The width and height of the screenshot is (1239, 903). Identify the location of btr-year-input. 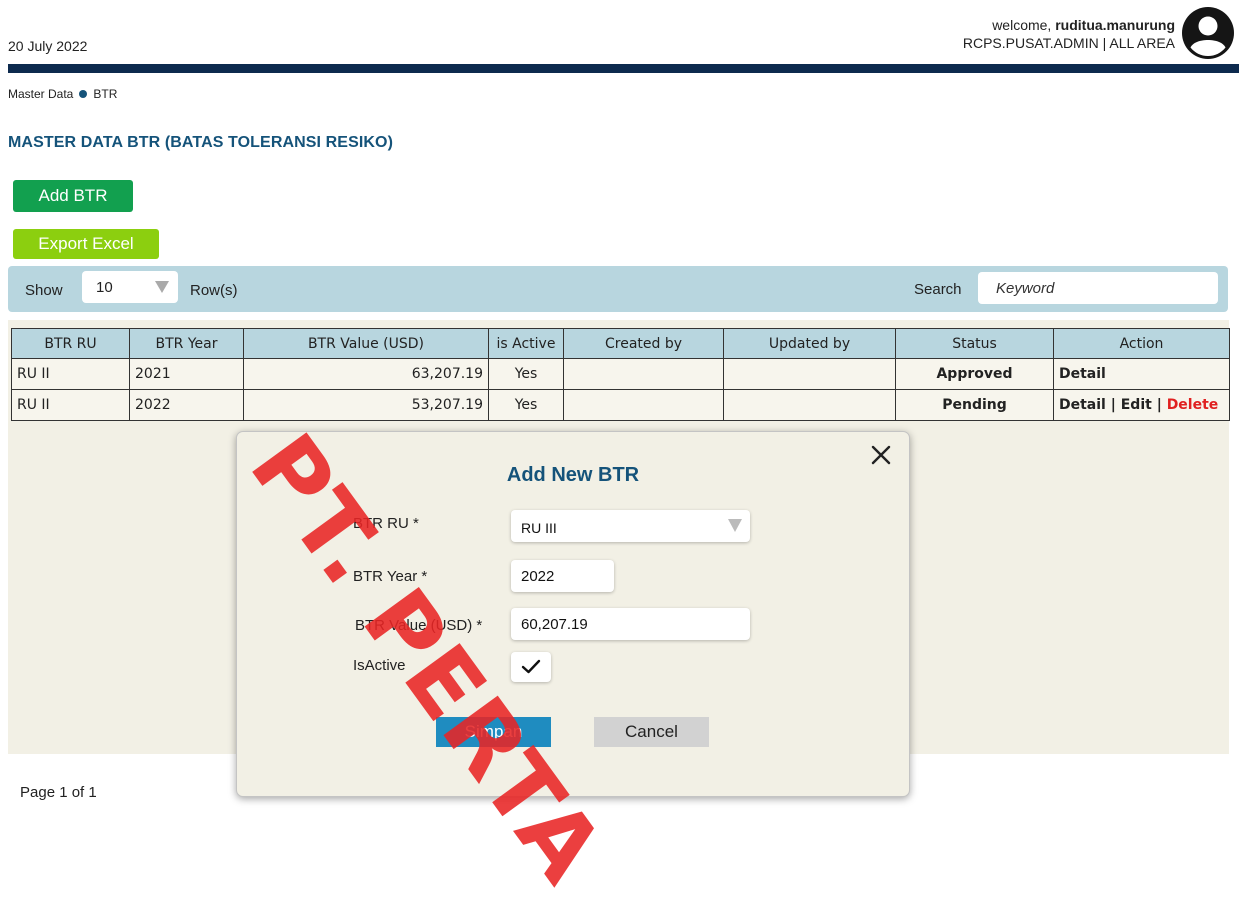
(562, 576).